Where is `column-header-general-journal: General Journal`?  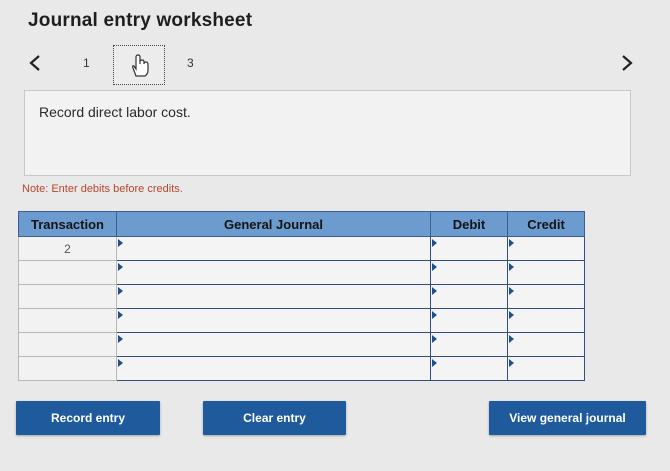 column-header-general-journal: General Journal is located at coordinates (273, 224).